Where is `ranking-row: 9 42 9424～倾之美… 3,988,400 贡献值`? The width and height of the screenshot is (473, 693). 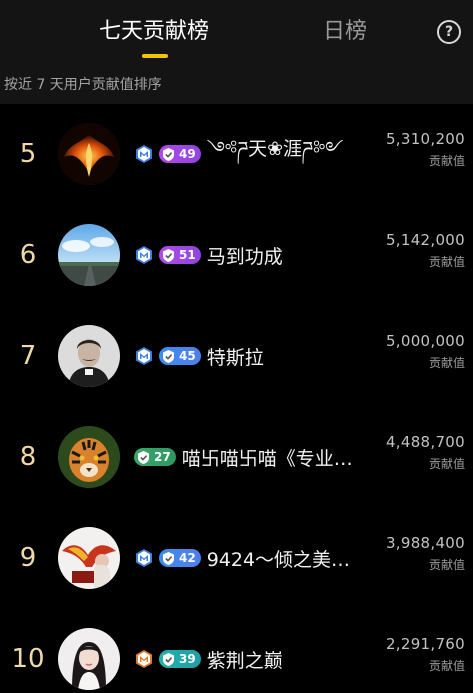
ranking-row: 9 42 9424～倾之美… 3,988,400 贡献值 is located at coordinates (236, 558).